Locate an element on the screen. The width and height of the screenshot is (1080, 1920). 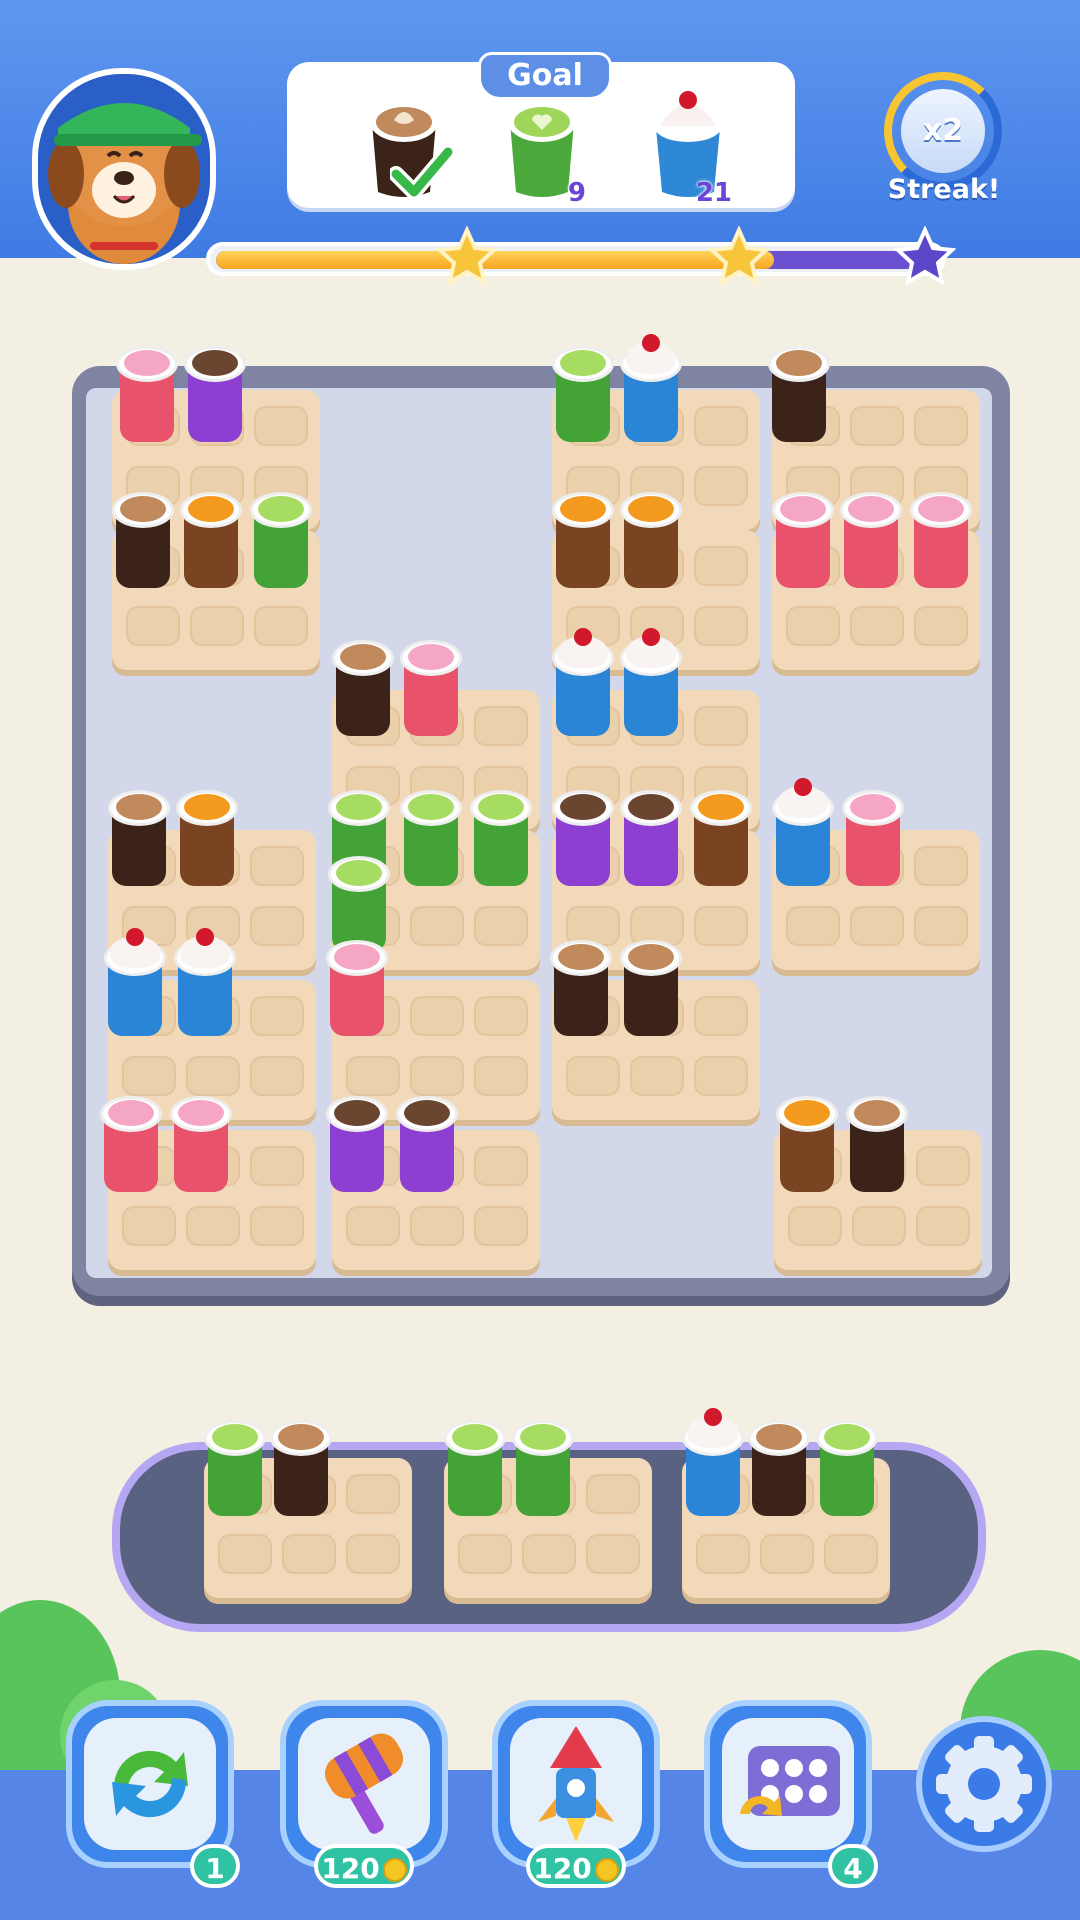
shuffle-button is located at coordinates (150, 1784).